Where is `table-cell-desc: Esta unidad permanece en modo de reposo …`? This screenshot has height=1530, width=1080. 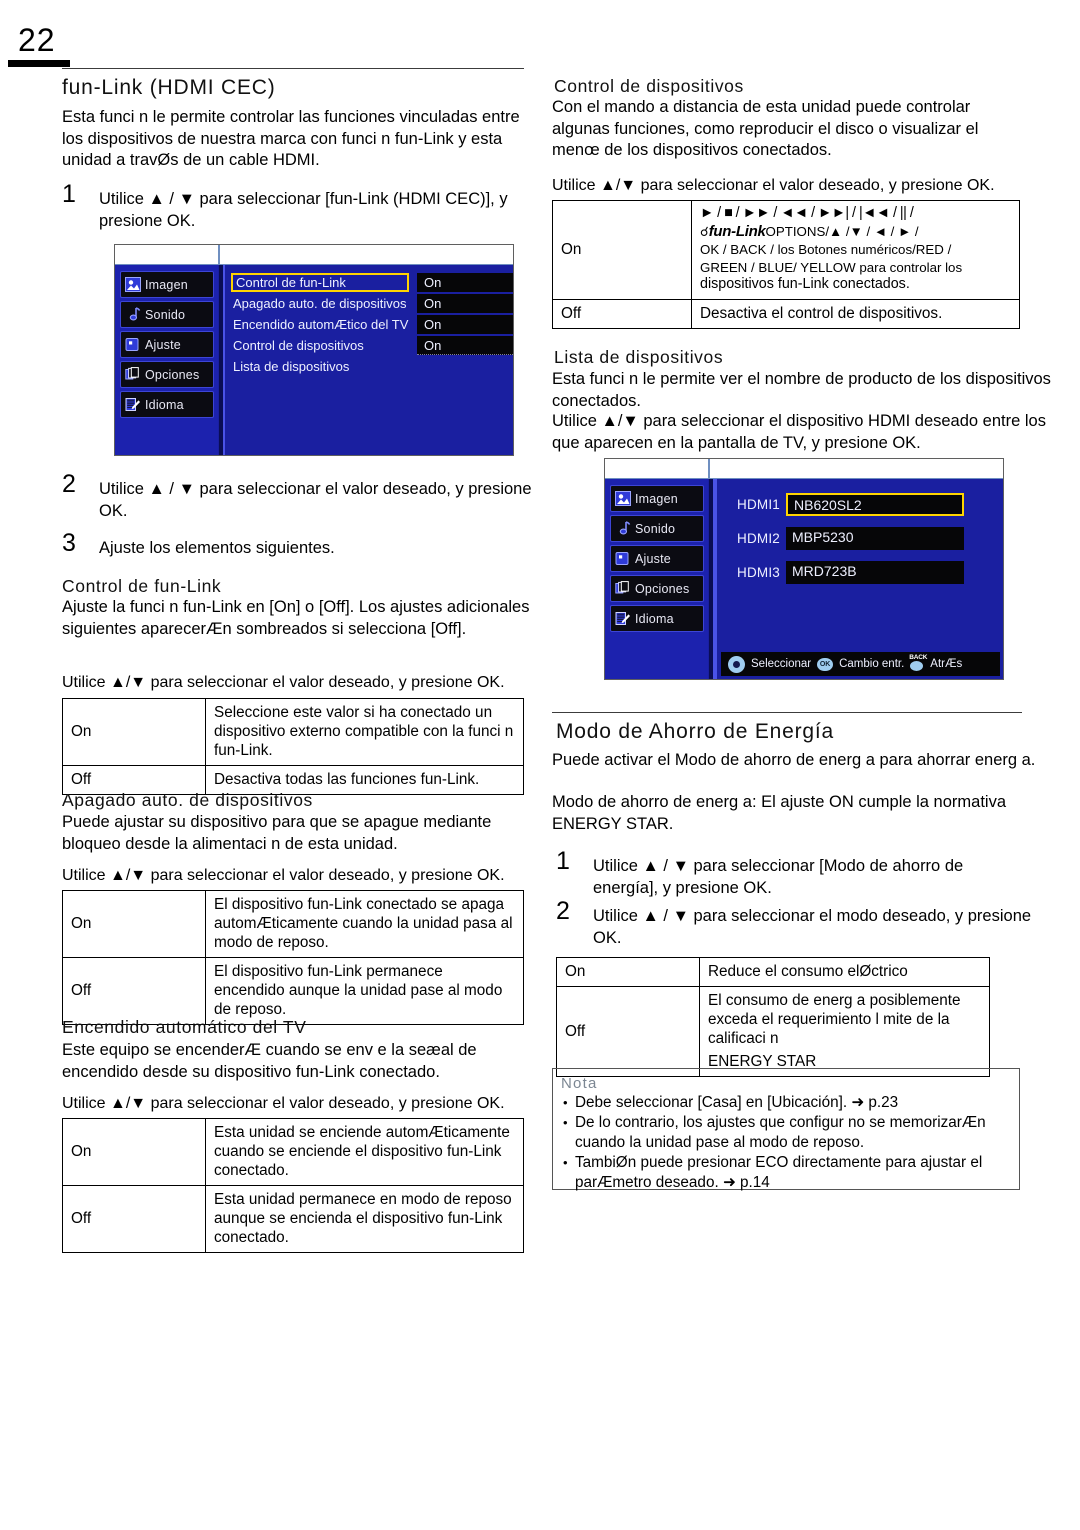
table-cell-desc: Esta unidad permanece en modo de reposo … is located at coordinates (364, 1219).